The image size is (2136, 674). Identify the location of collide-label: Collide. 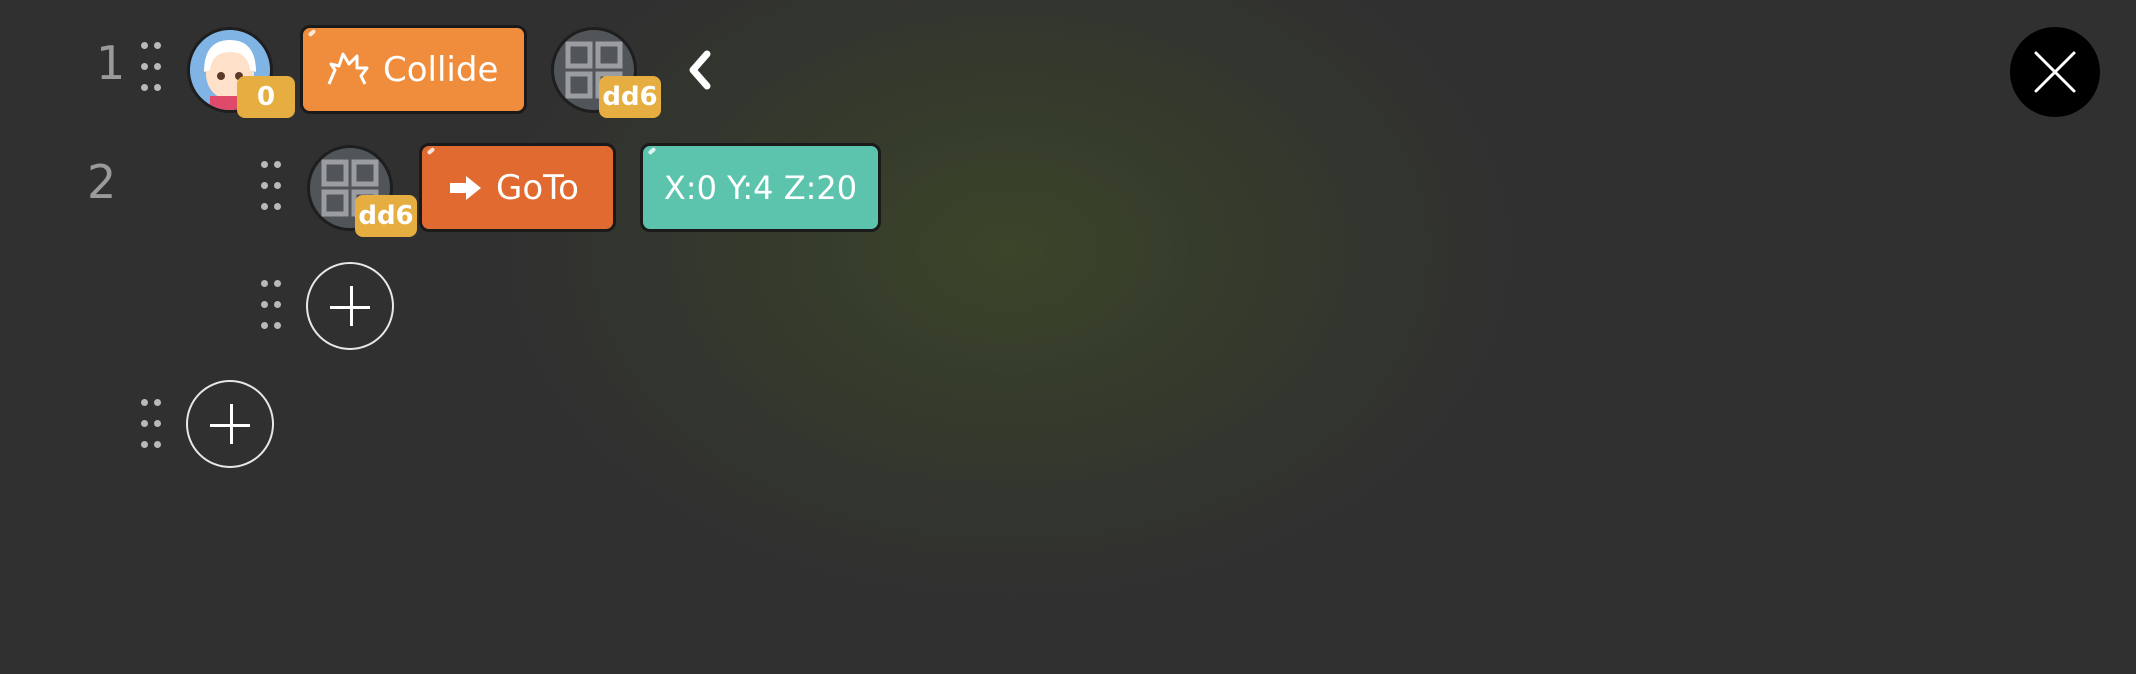
(441, 69).